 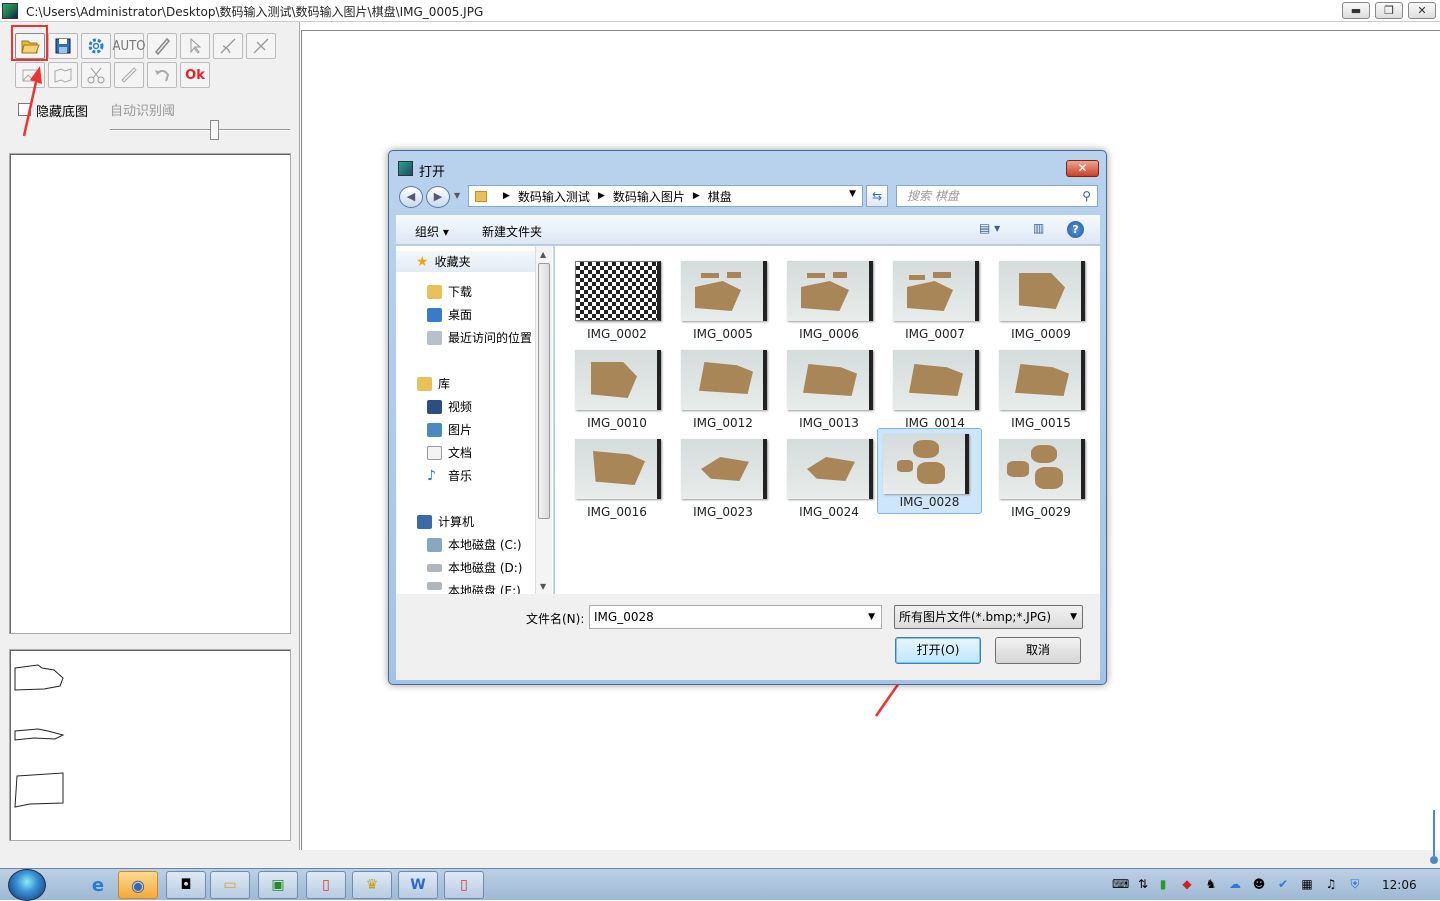 I want to click on explorer-taskbar-button: ▭, so click(x=230, y=885).